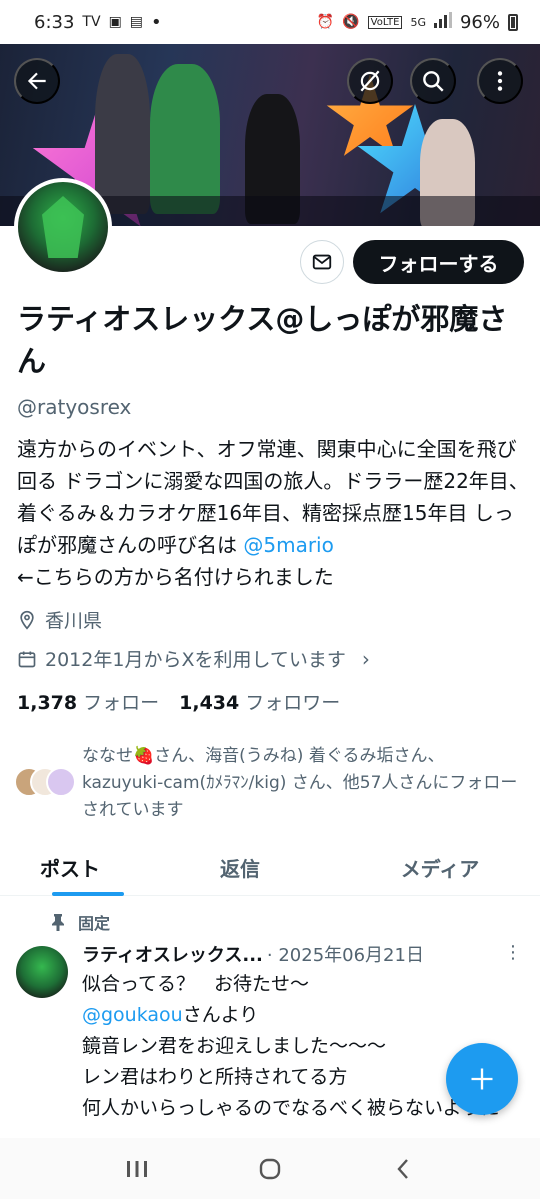 This screenshot has height=1199, width=540. I want to click on pinned-indicator: 固定, so click(80, 922).